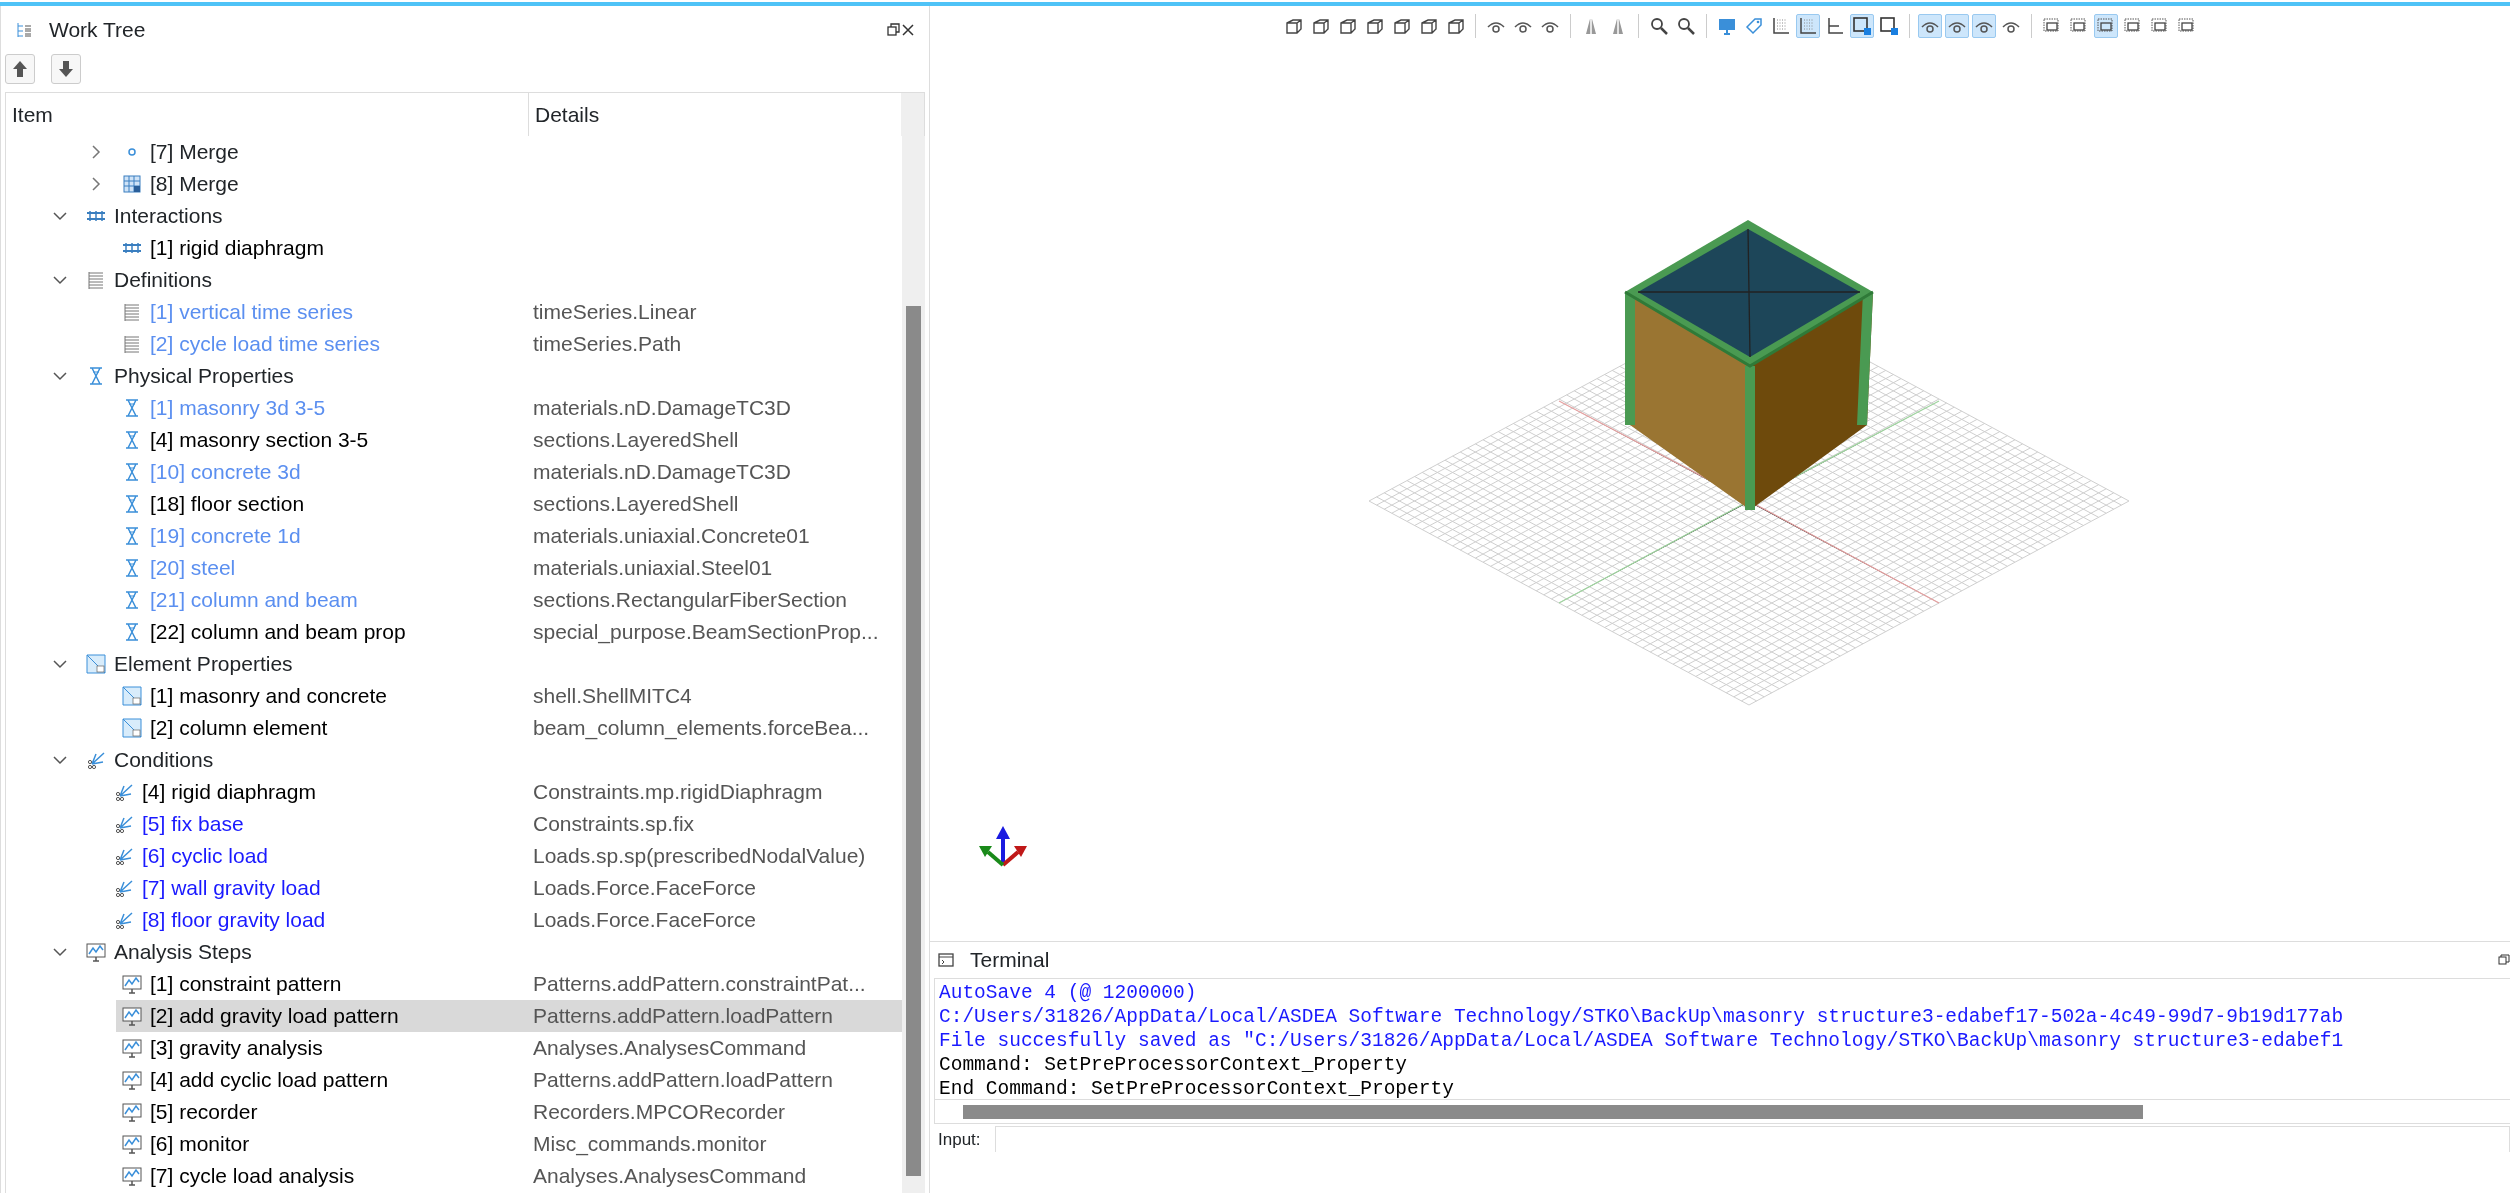 The image size is (2510, 1193). What do you see at coordinates (194, 152) in the screenshot?
I see `tree-item-label: [7] Merge` at bounding box center [194, 152].